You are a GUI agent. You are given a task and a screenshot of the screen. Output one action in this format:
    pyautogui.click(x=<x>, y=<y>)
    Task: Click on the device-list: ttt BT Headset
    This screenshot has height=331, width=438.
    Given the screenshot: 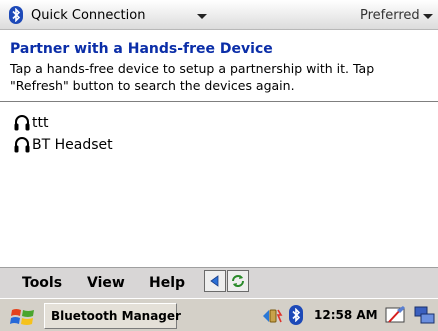 What is the action you would take?
    pyautogui.click(x=63, y=134)
    